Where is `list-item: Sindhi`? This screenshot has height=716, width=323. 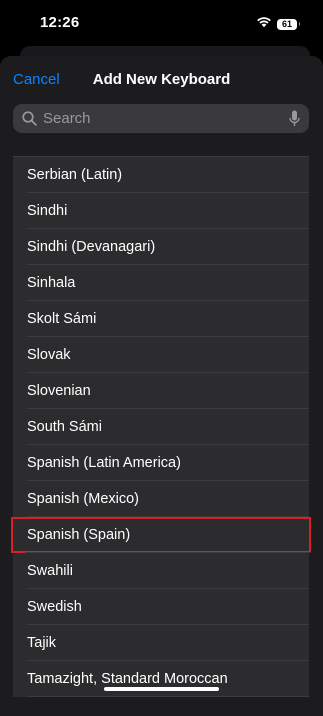 list-item: Sindhi is located at coordinates (161, 211).